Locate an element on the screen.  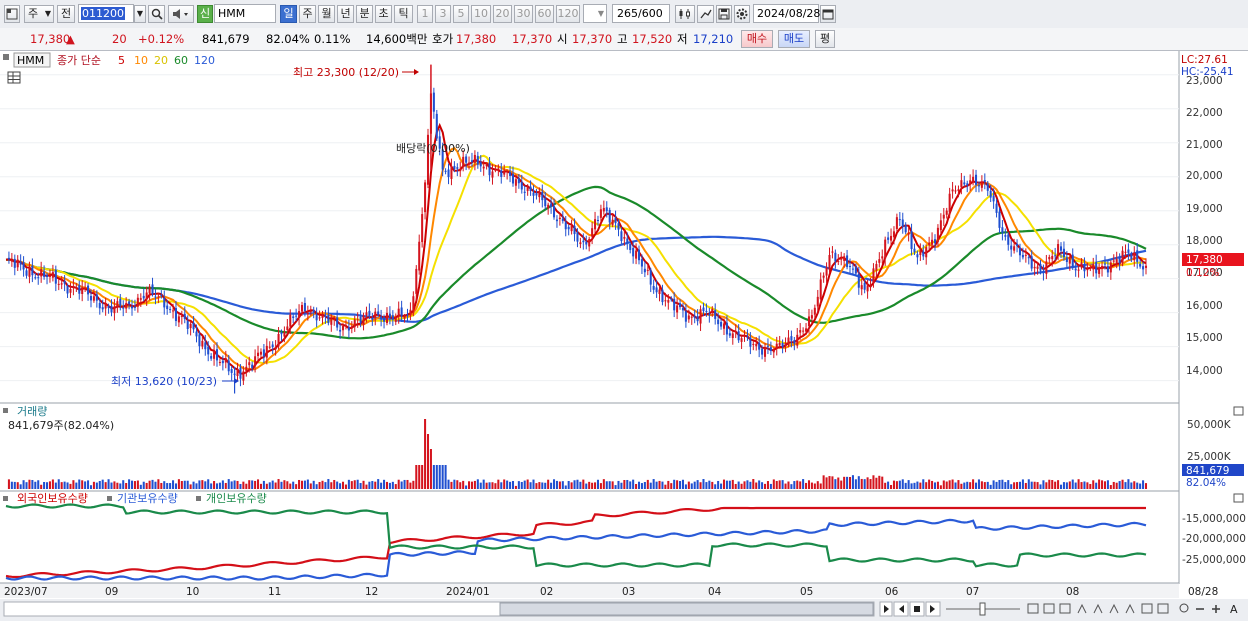
pct-tag-text: 0.12% is located at coordinates (1202, 273).